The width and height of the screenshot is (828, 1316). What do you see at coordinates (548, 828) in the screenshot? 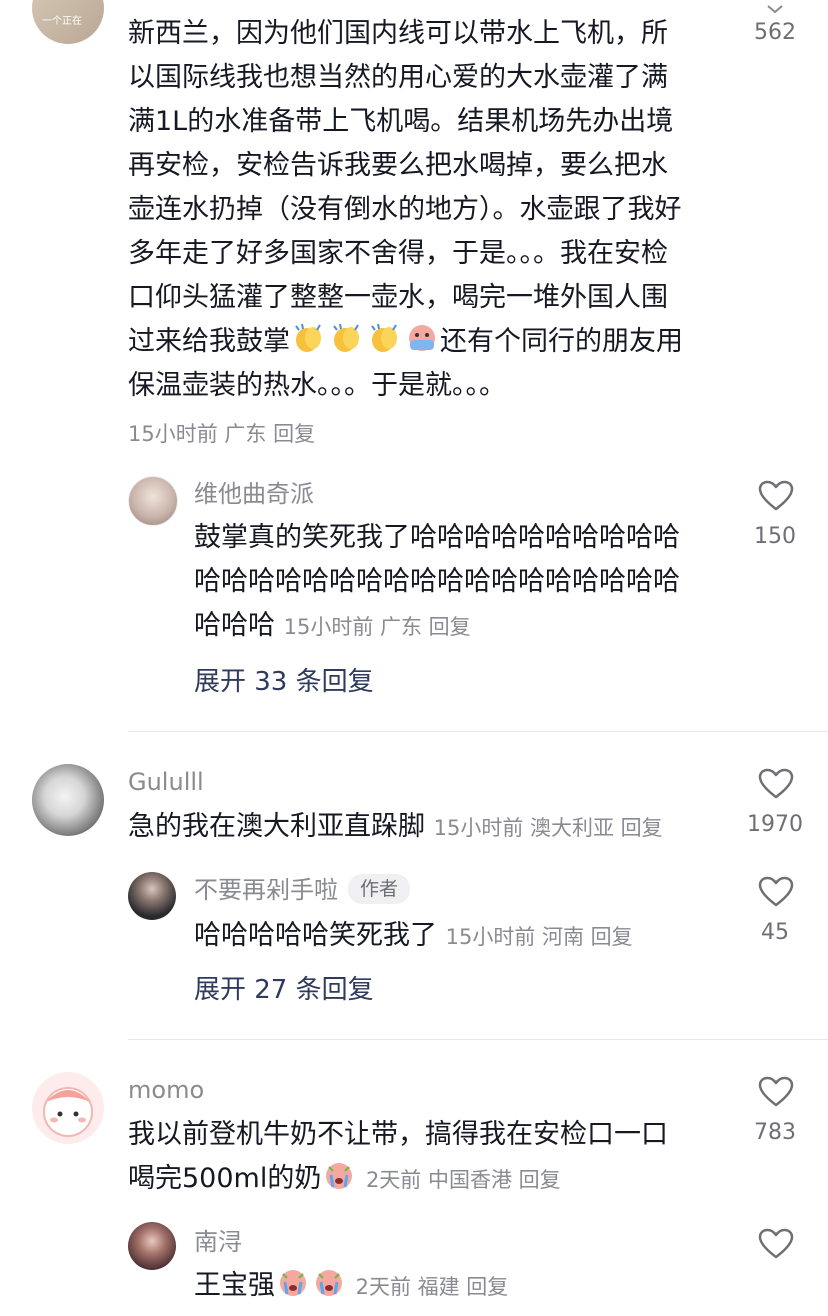
I see `comment-meta: 15小时前 澳大利亚 回复` at bounding box center [548, 828].